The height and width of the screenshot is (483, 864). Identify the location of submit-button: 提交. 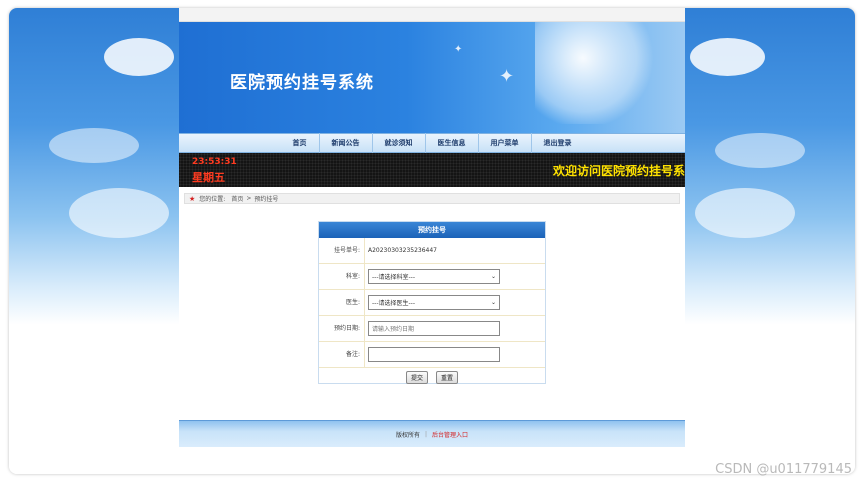
(416, 377).